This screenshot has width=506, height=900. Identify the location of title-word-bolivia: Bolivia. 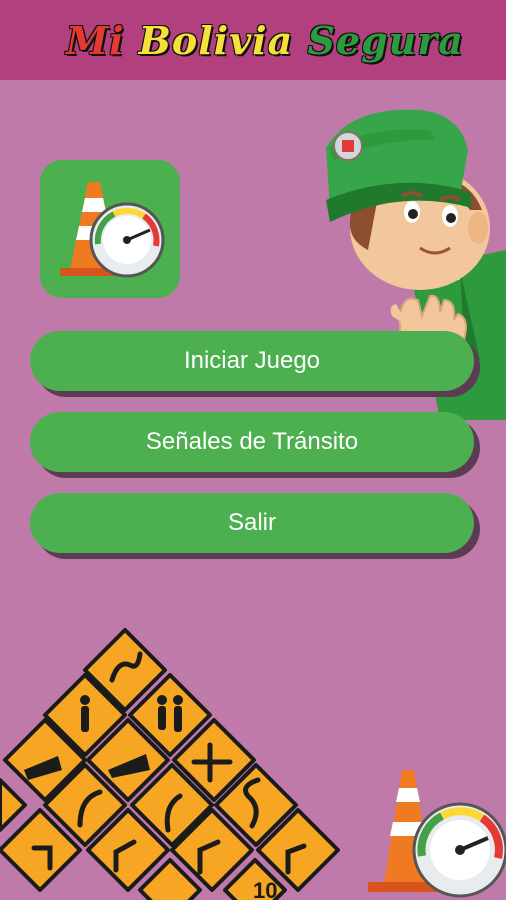
(216, 40).